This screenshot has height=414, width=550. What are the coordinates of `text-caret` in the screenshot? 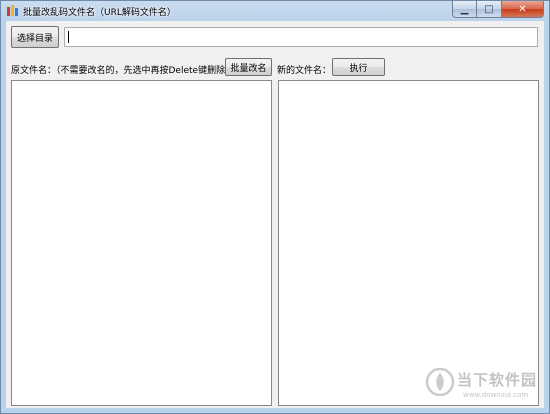 It's located at (68, 37).